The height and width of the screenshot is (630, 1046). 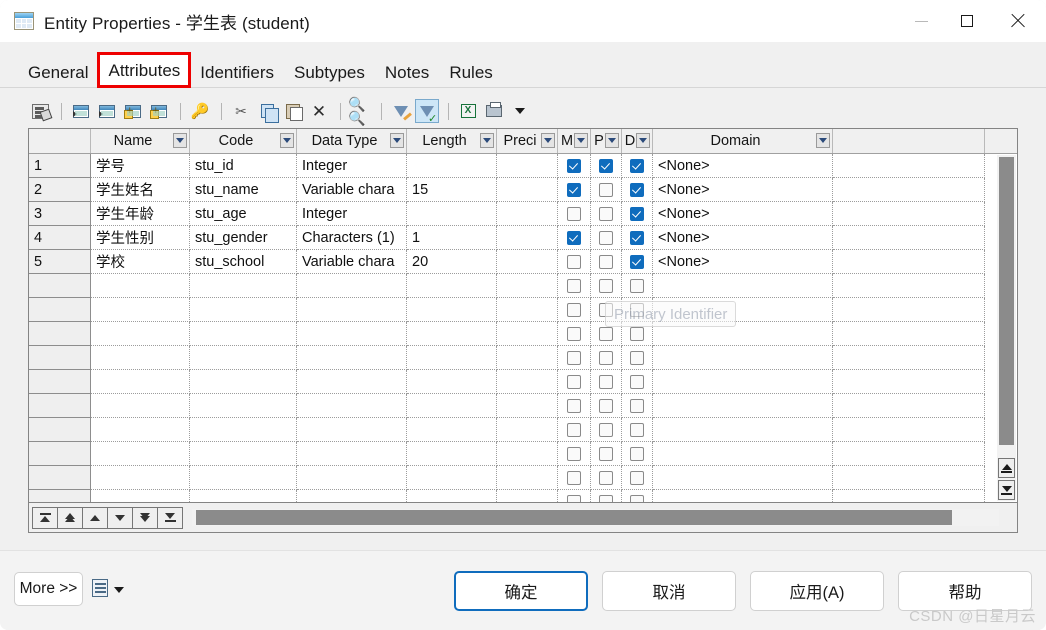 I want to click on apply-button: 应用(A), so click(x=817, y=591).